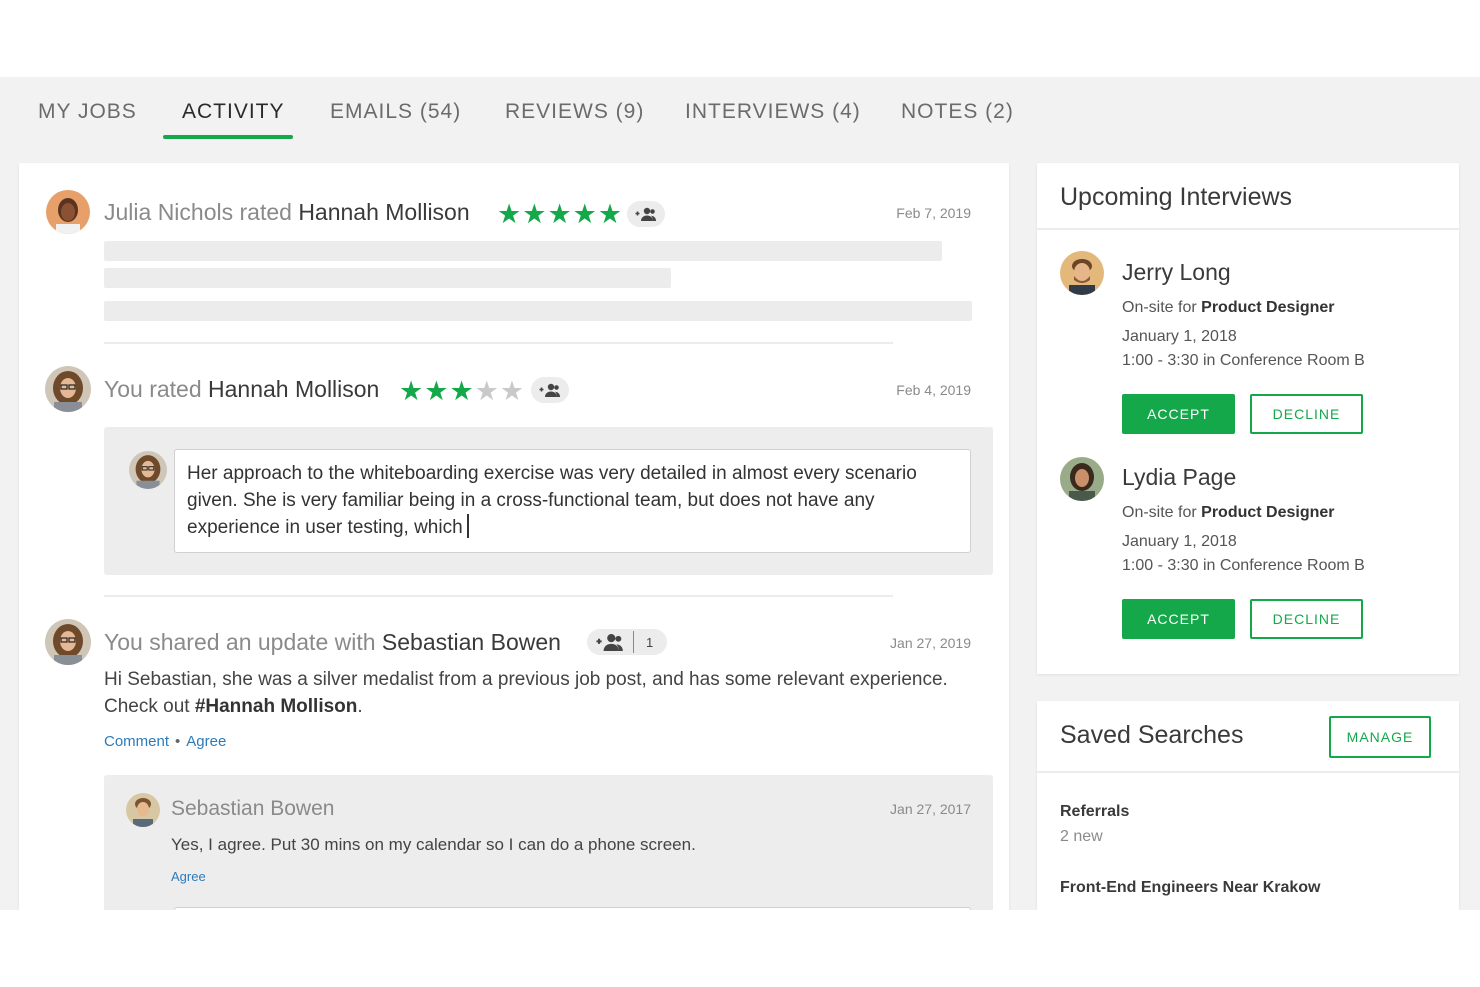  I want to click on hashtag-link: #Hannah Mollison, so click(276, 706).